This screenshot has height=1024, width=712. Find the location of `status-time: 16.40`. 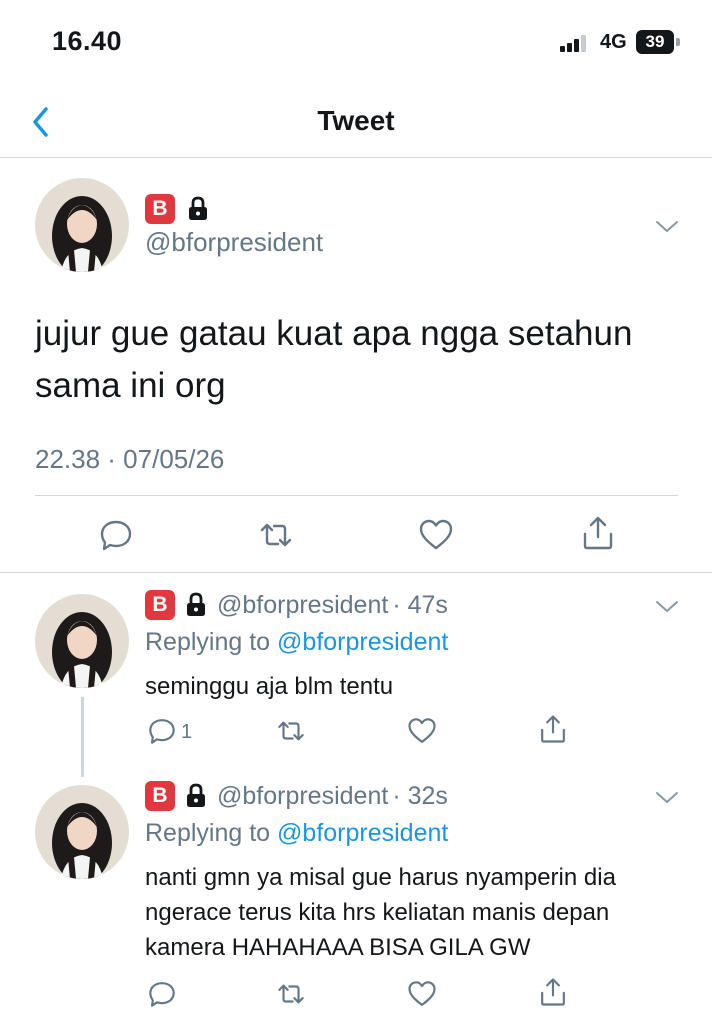

status-time: 16.40 is located at coordinates (87, 41).